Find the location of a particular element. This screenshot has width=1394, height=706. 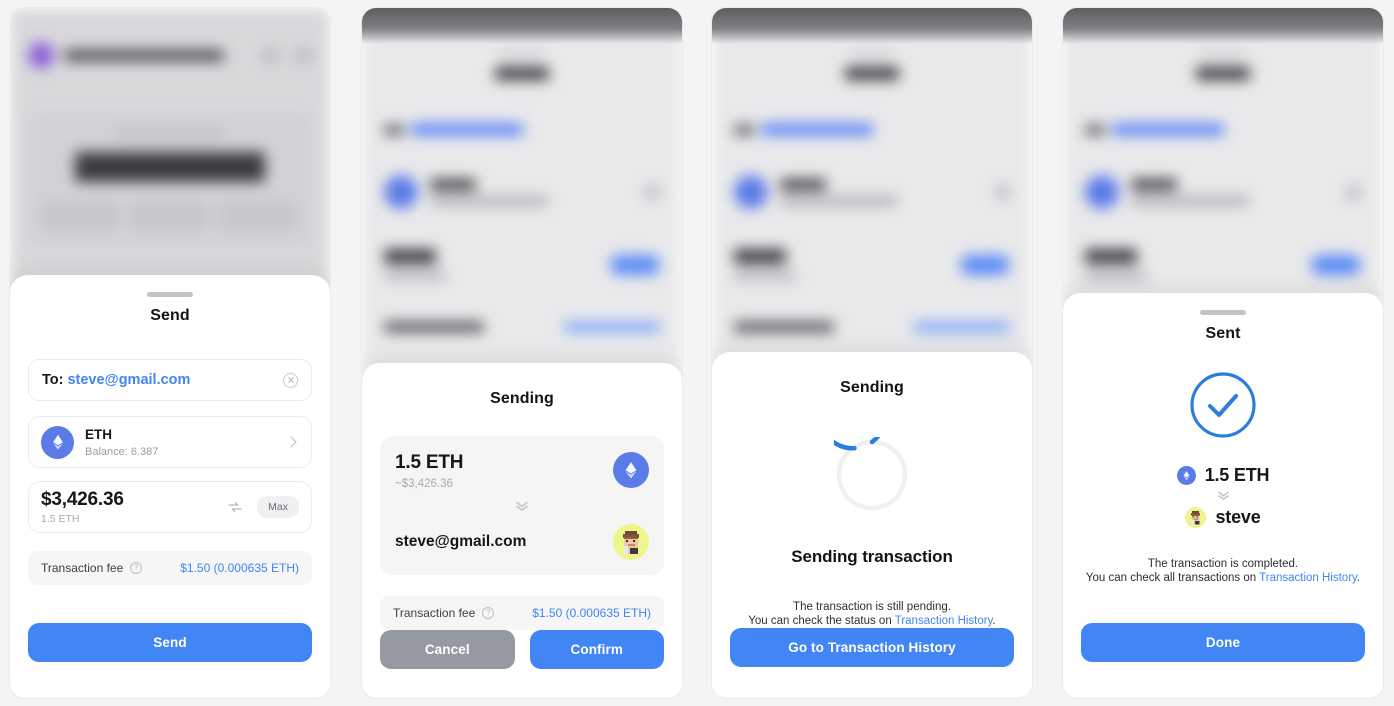

token-balance: Balance: 6.387 is located at coordinates (122, 452).